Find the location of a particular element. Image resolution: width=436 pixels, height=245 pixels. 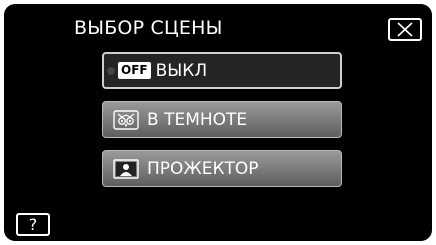

close-button is located at coordinates (405, 29).